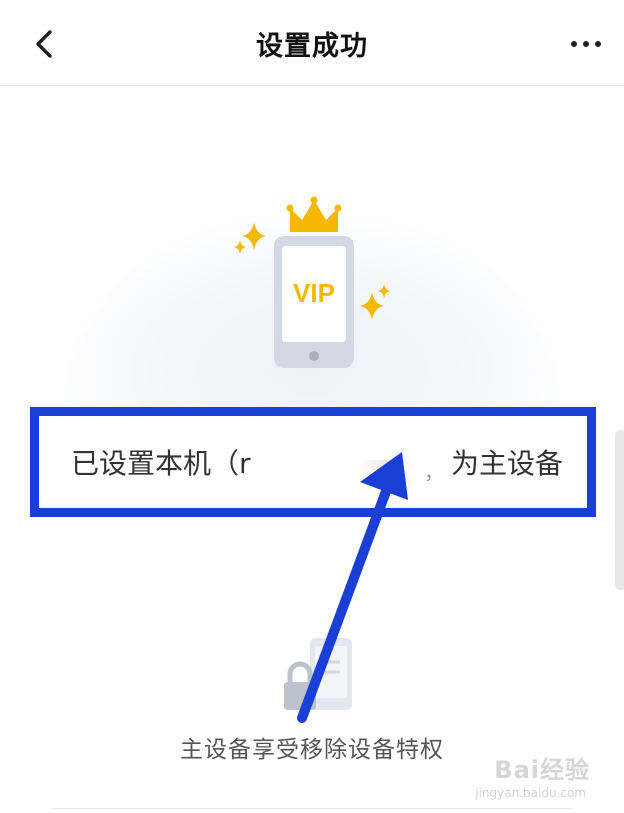  What do you see at coordinates (385, 472) in the screenshot?
I see `redacted-device-name` at bounding box center [385, 472].